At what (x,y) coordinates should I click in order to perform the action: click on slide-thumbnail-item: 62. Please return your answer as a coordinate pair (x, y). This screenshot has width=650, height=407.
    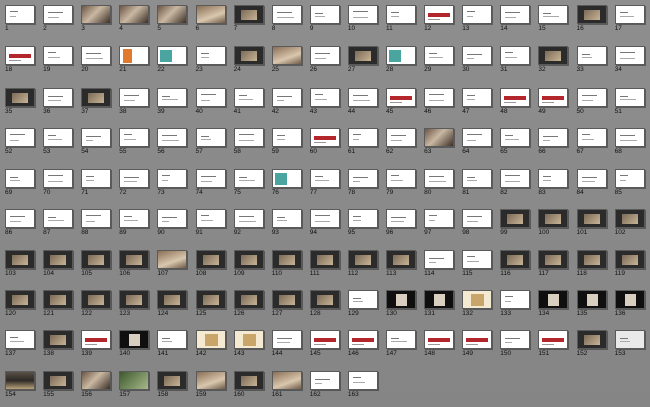
    Looking at the image, I should click on (401, 141).